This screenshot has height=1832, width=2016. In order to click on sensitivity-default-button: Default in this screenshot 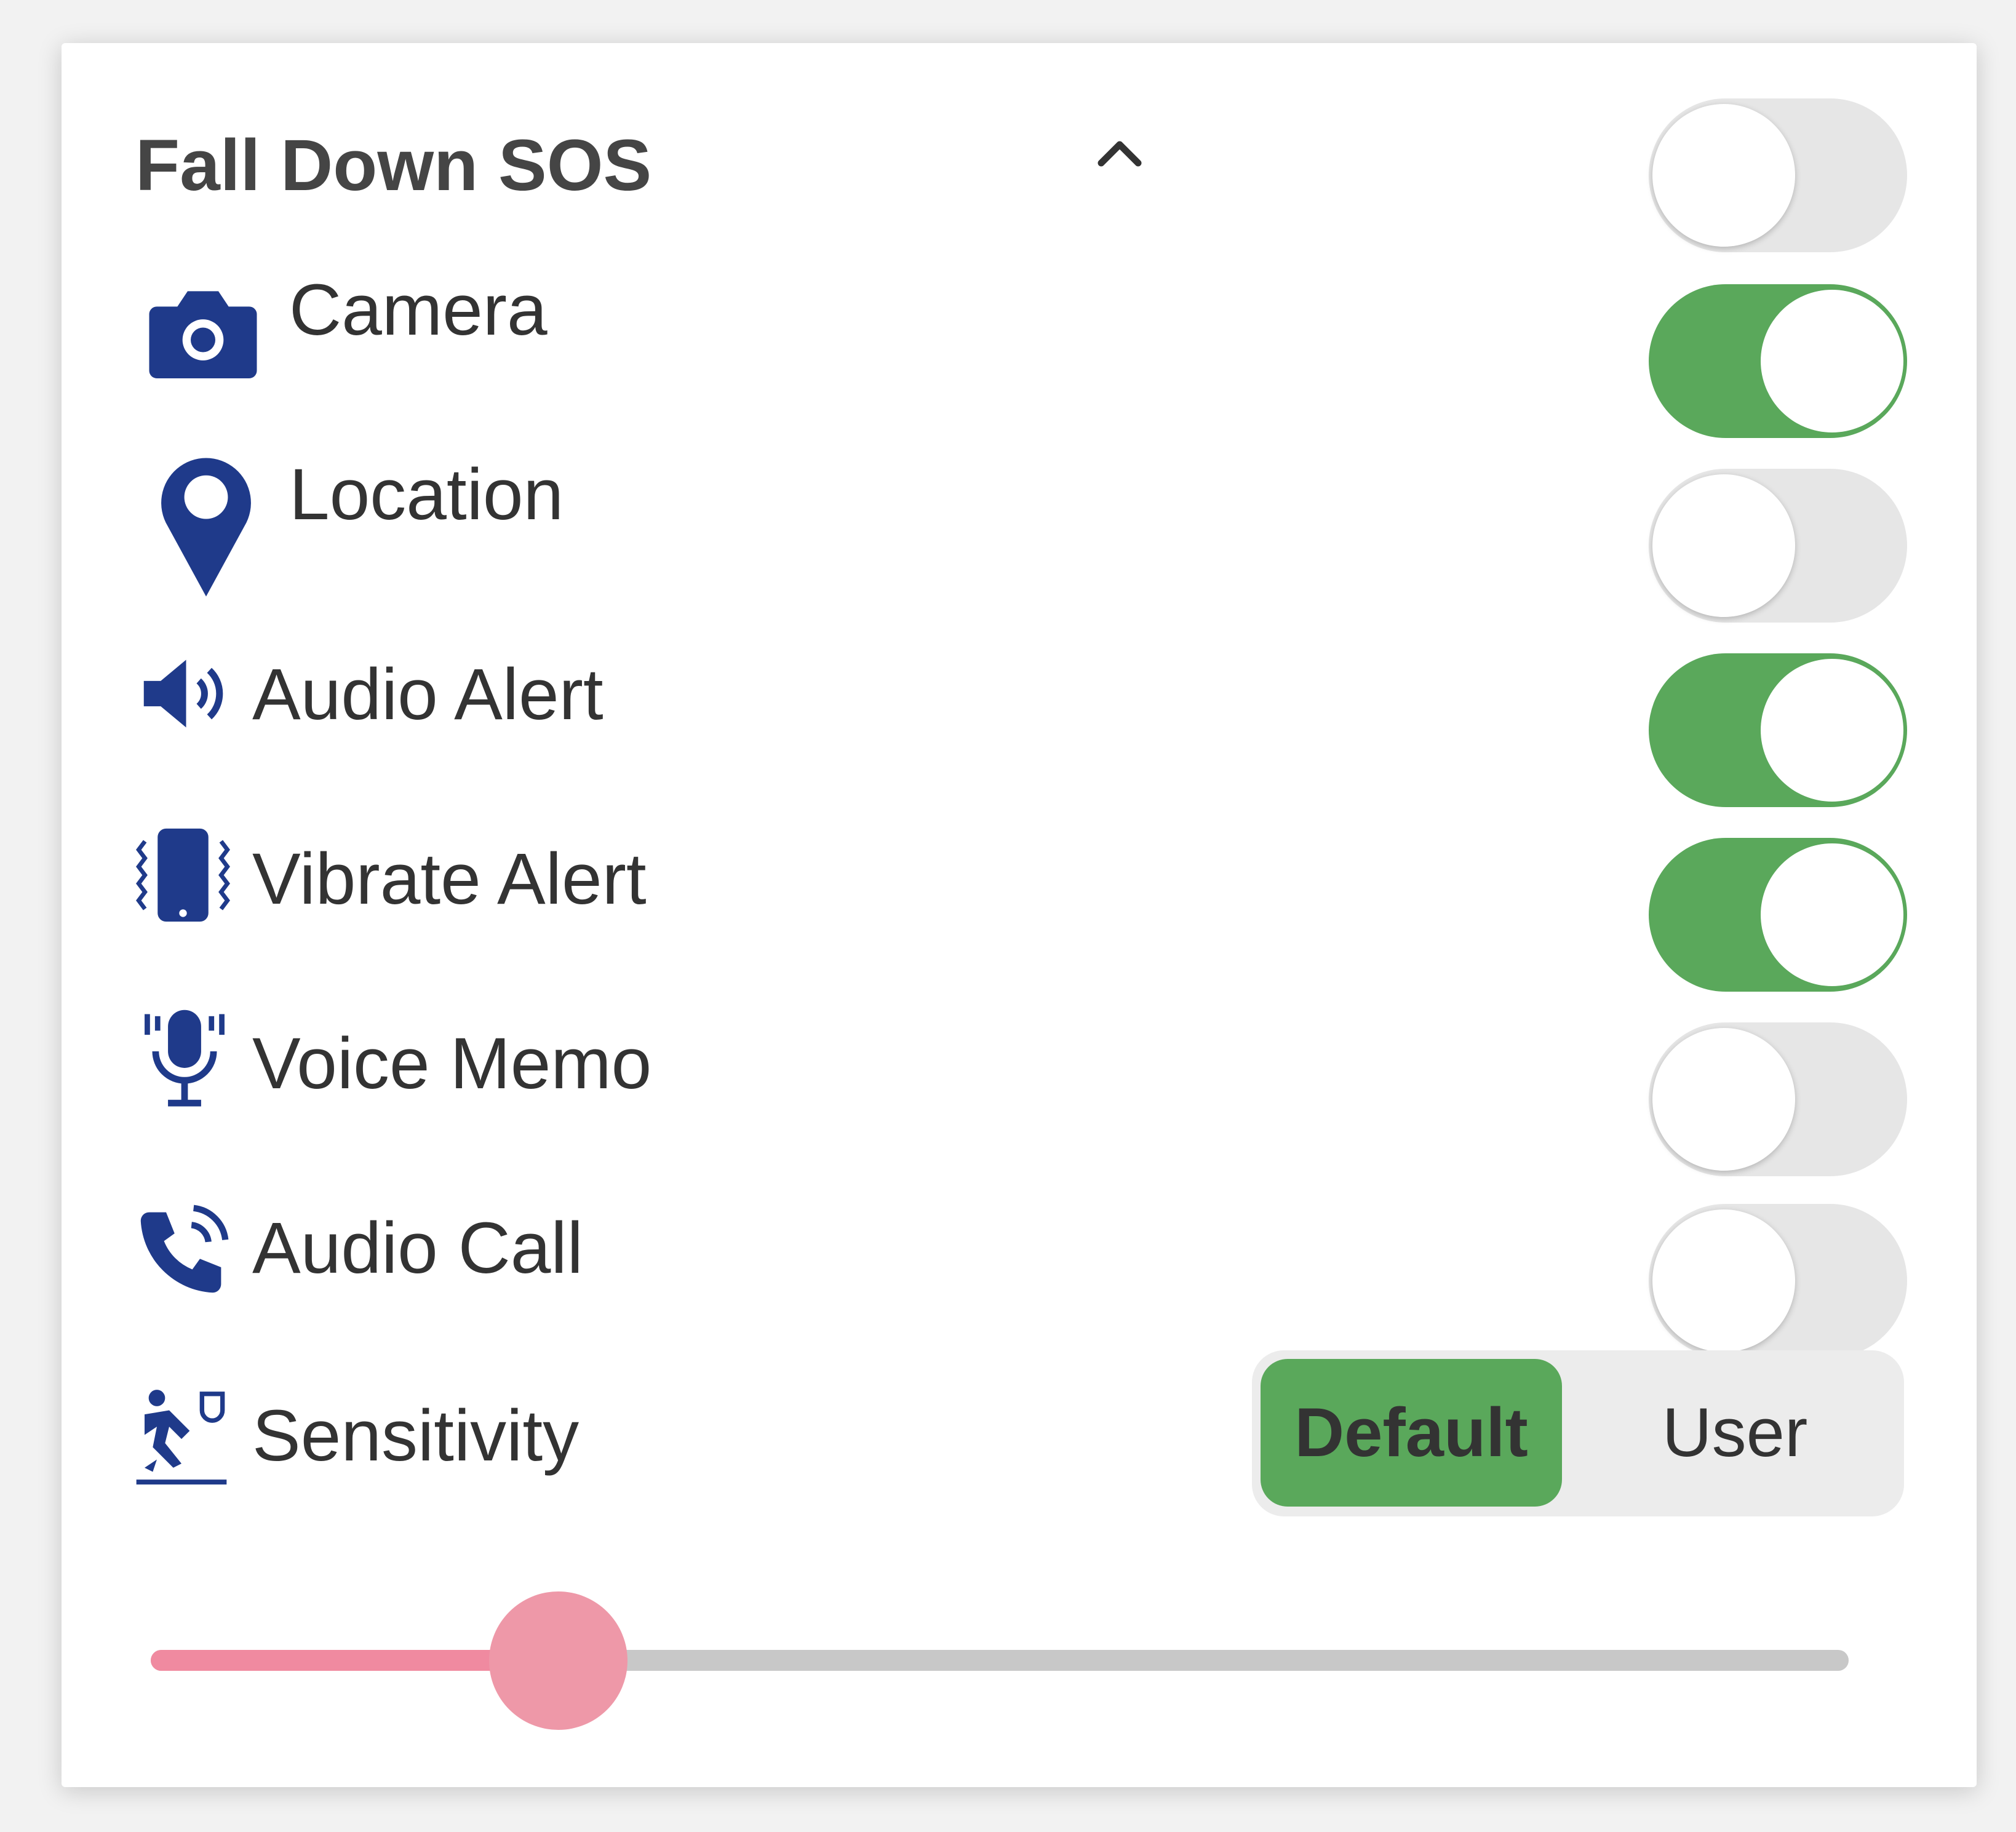, I will do `click(1411, 1433)`.